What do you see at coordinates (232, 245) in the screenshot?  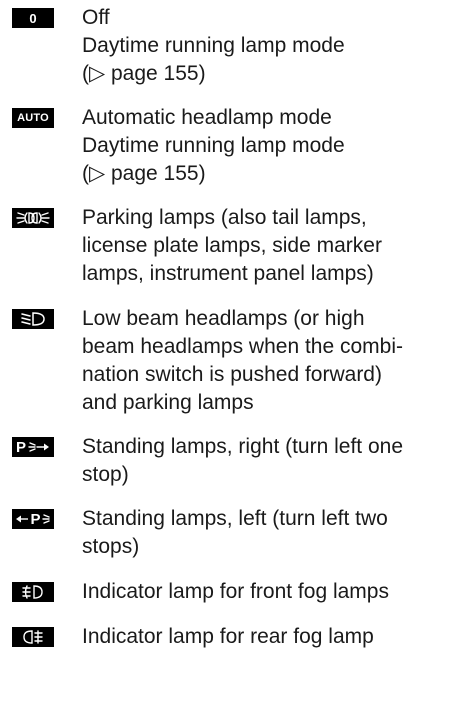 I see `entry-line: license plate lamps, side marker` at bounding box center [232, 245].